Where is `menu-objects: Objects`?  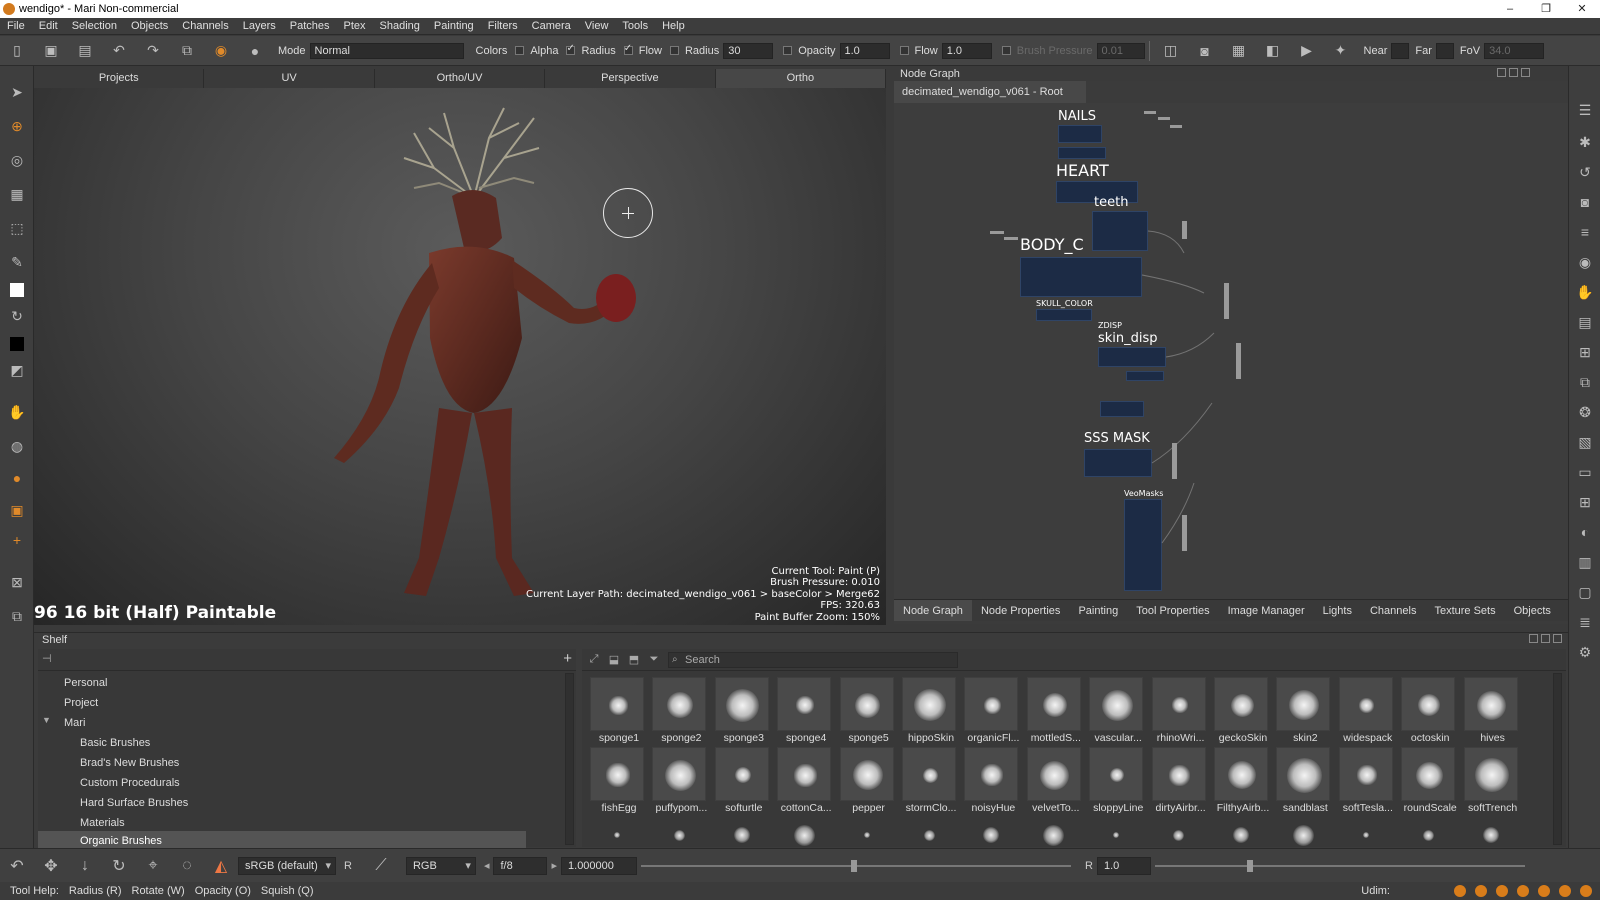 menu-objects: Objects is located at coordinates (149, 26).